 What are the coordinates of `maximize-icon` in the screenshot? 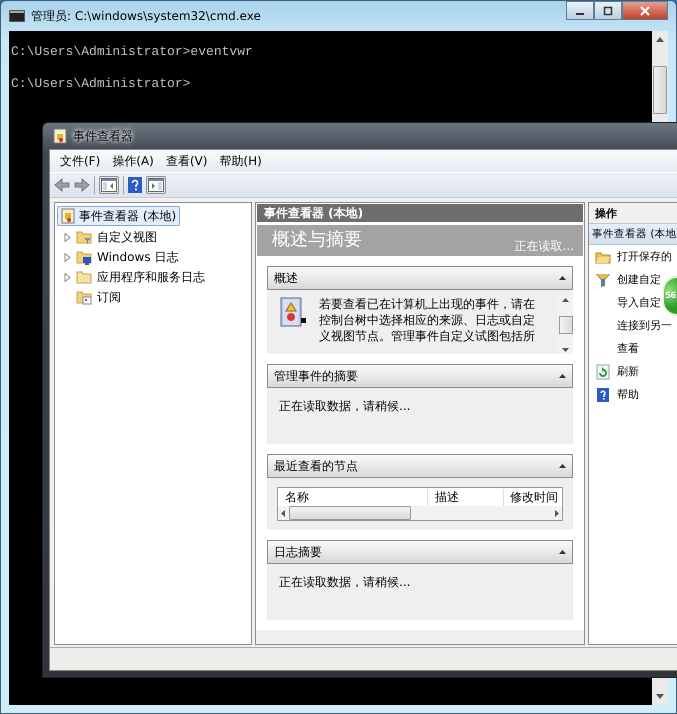 It's located at (608, 11).